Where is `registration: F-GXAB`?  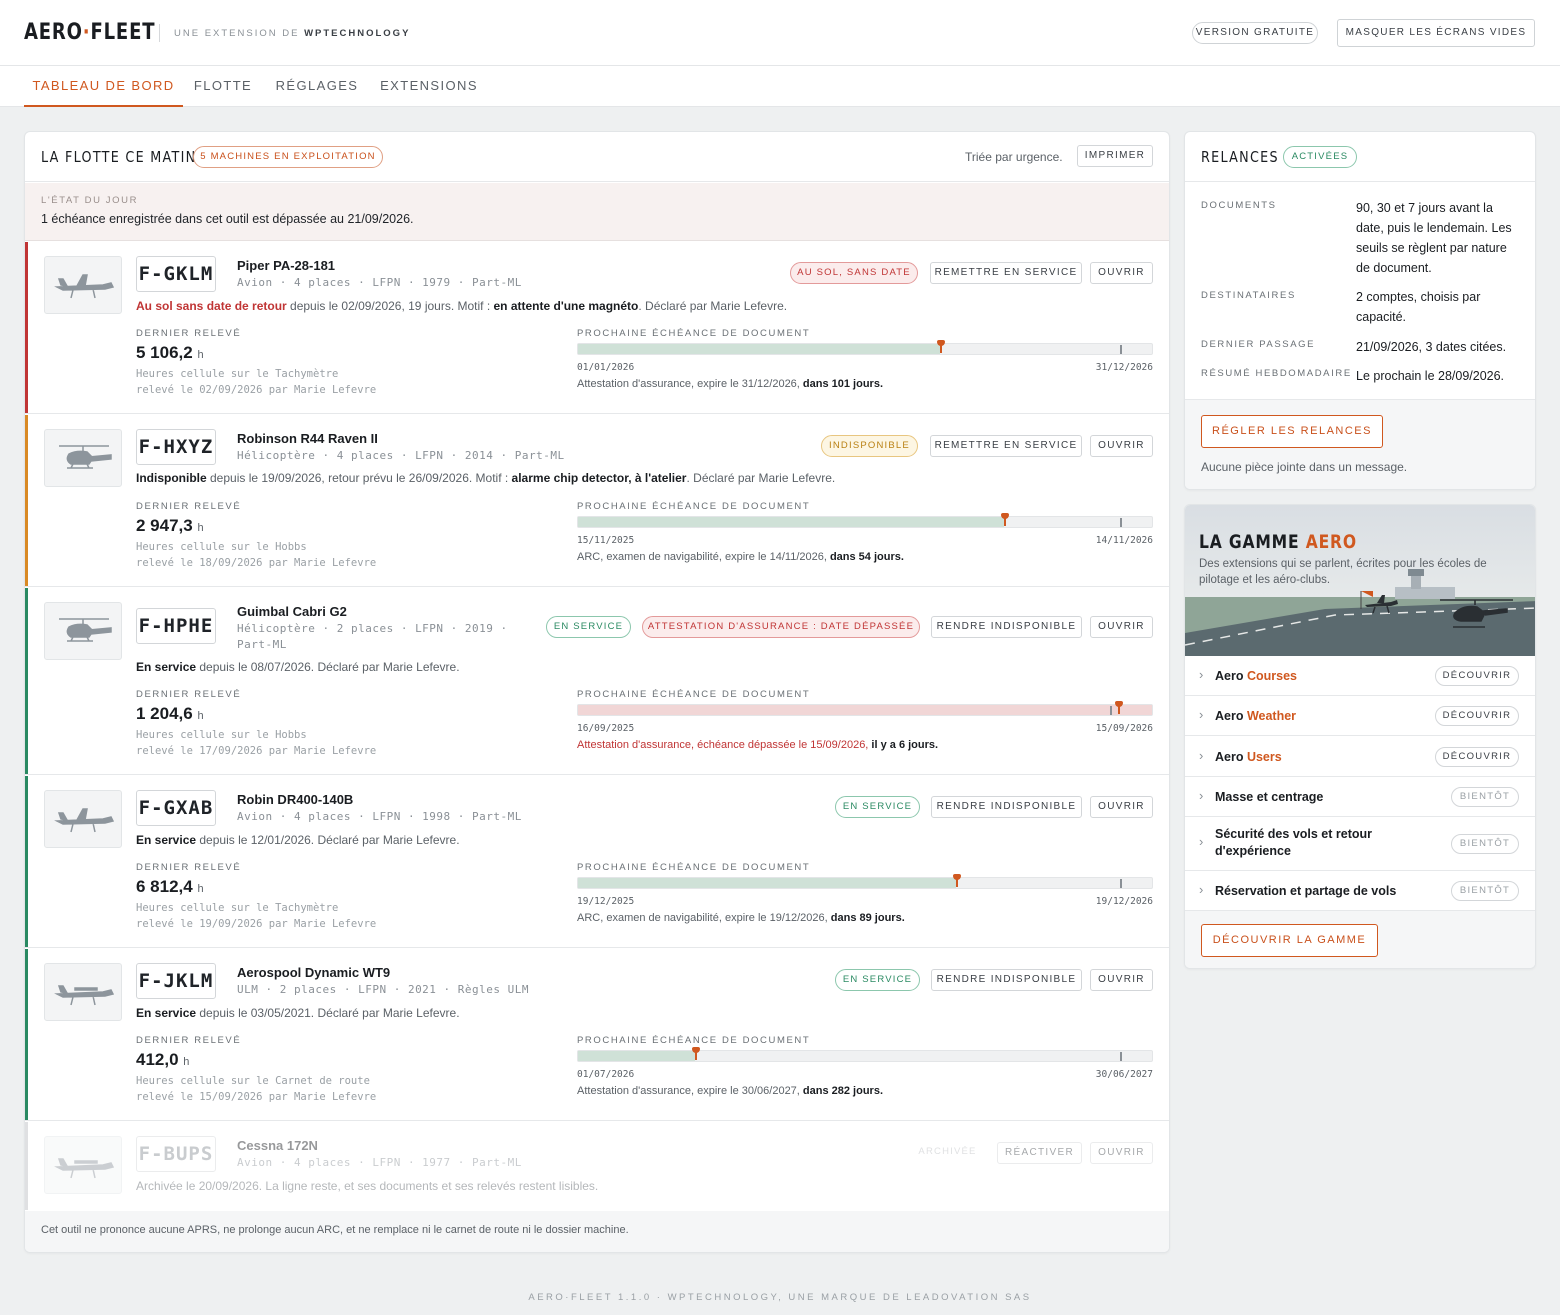
registration: F-GXAB is located at coordinates (176, 808).